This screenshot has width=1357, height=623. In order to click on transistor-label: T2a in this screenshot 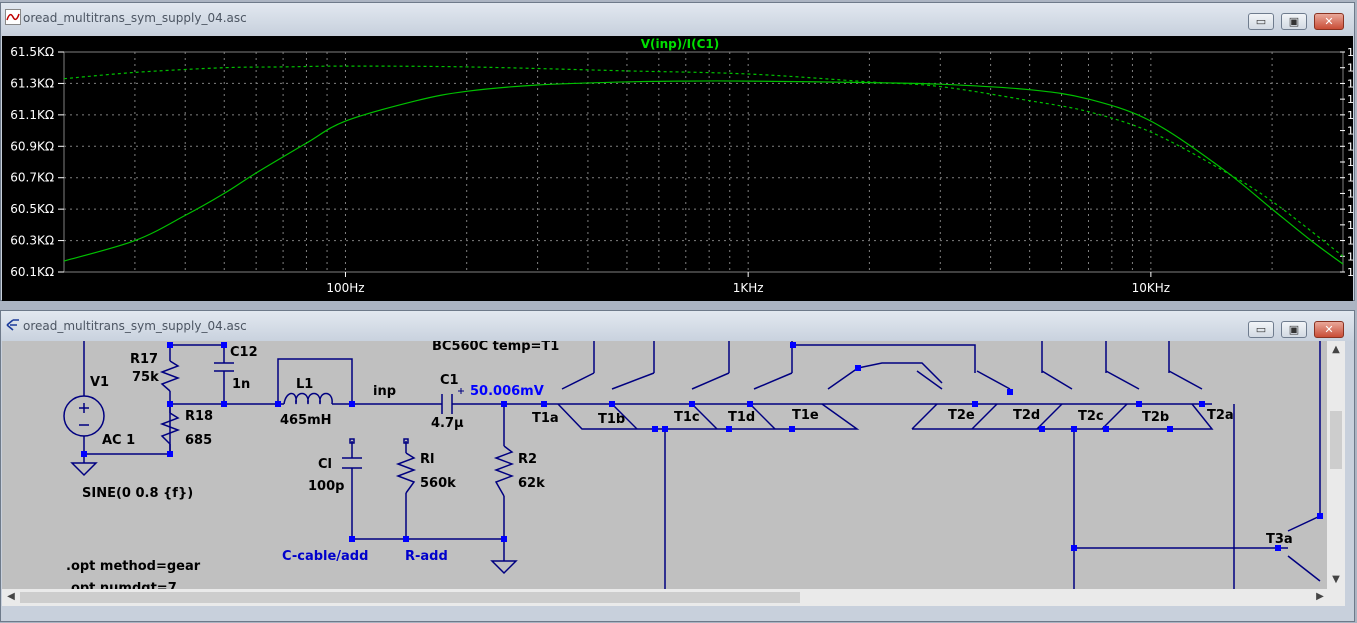, I will do `click(1220, 415)`.